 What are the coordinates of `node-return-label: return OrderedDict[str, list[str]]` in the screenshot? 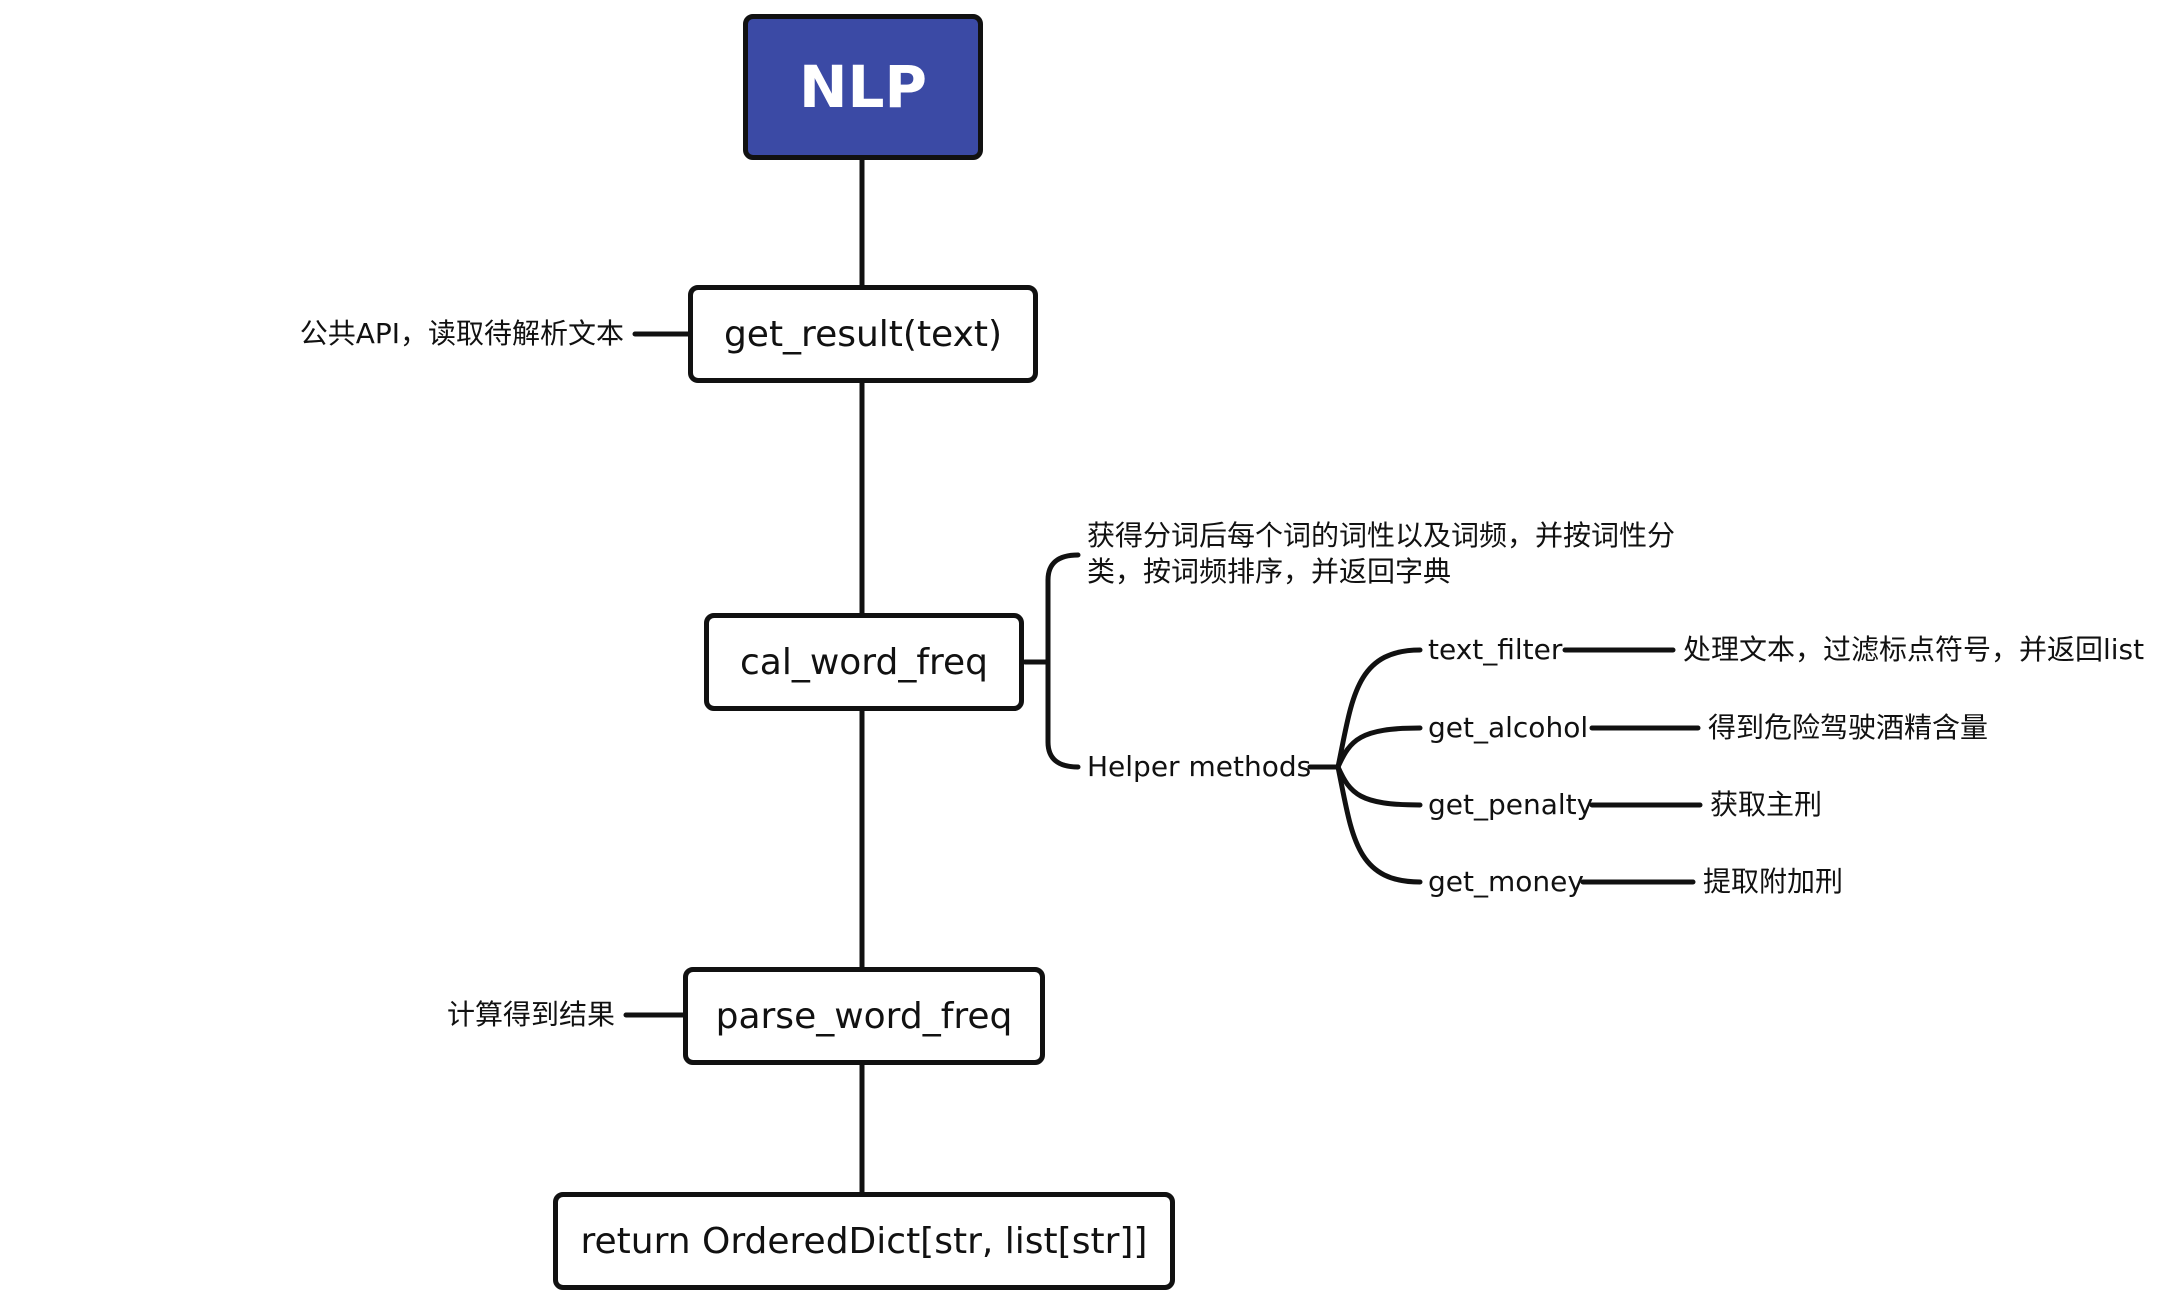 It's located at (864, 1241).